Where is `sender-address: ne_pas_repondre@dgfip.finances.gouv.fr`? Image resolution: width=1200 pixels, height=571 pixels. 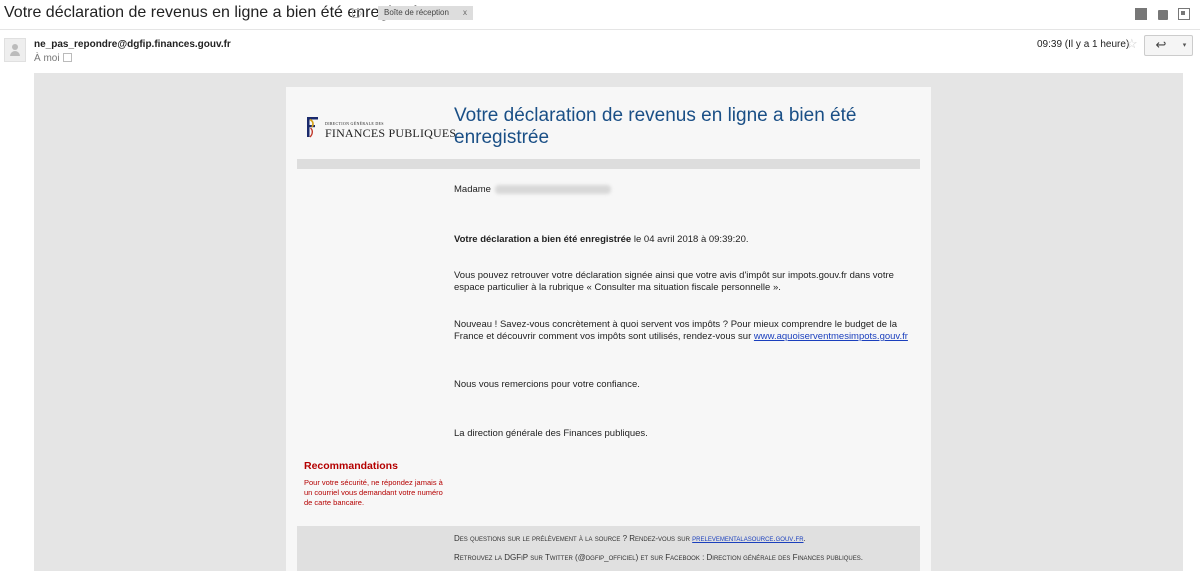 sender-address: ne_pas_repondre@dgfip.finances.gouv.fr is located at coordinates (132, 44).